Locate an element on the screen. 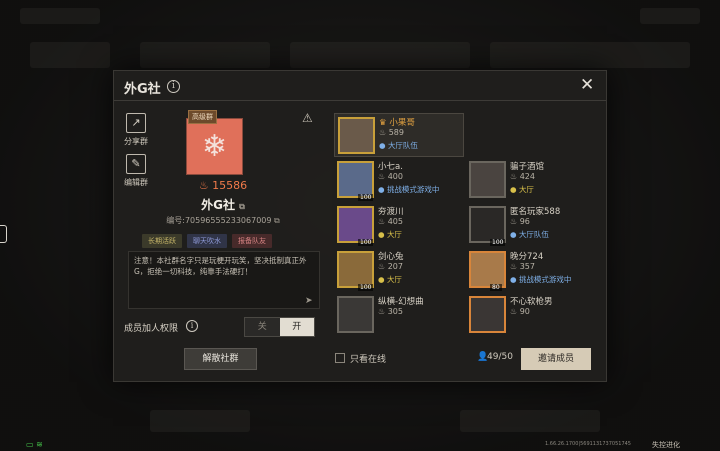 The image size is (720, 451). battery-wifi-icon: ▭ ≋ is located at coordinates (34, 444).